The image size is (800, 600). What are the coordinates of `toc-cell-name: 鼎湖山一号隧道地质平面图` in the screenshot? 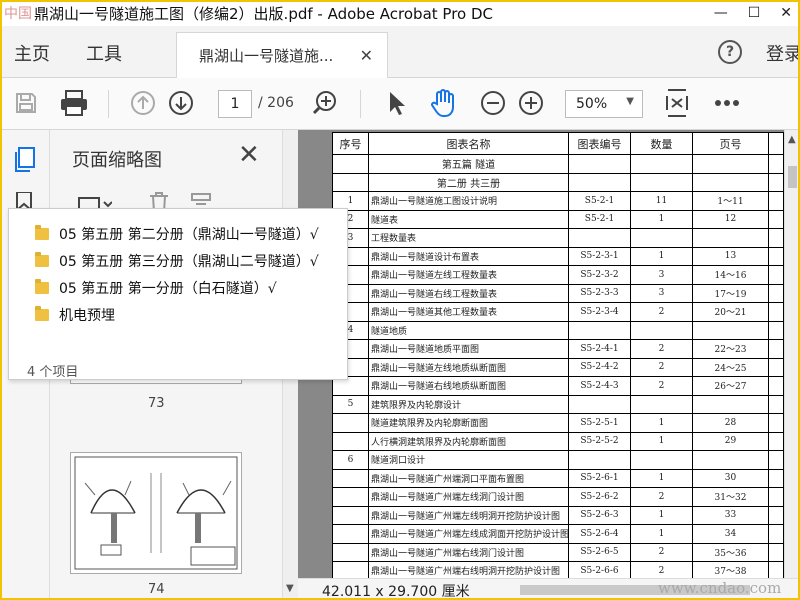 It's located at (468, 349).